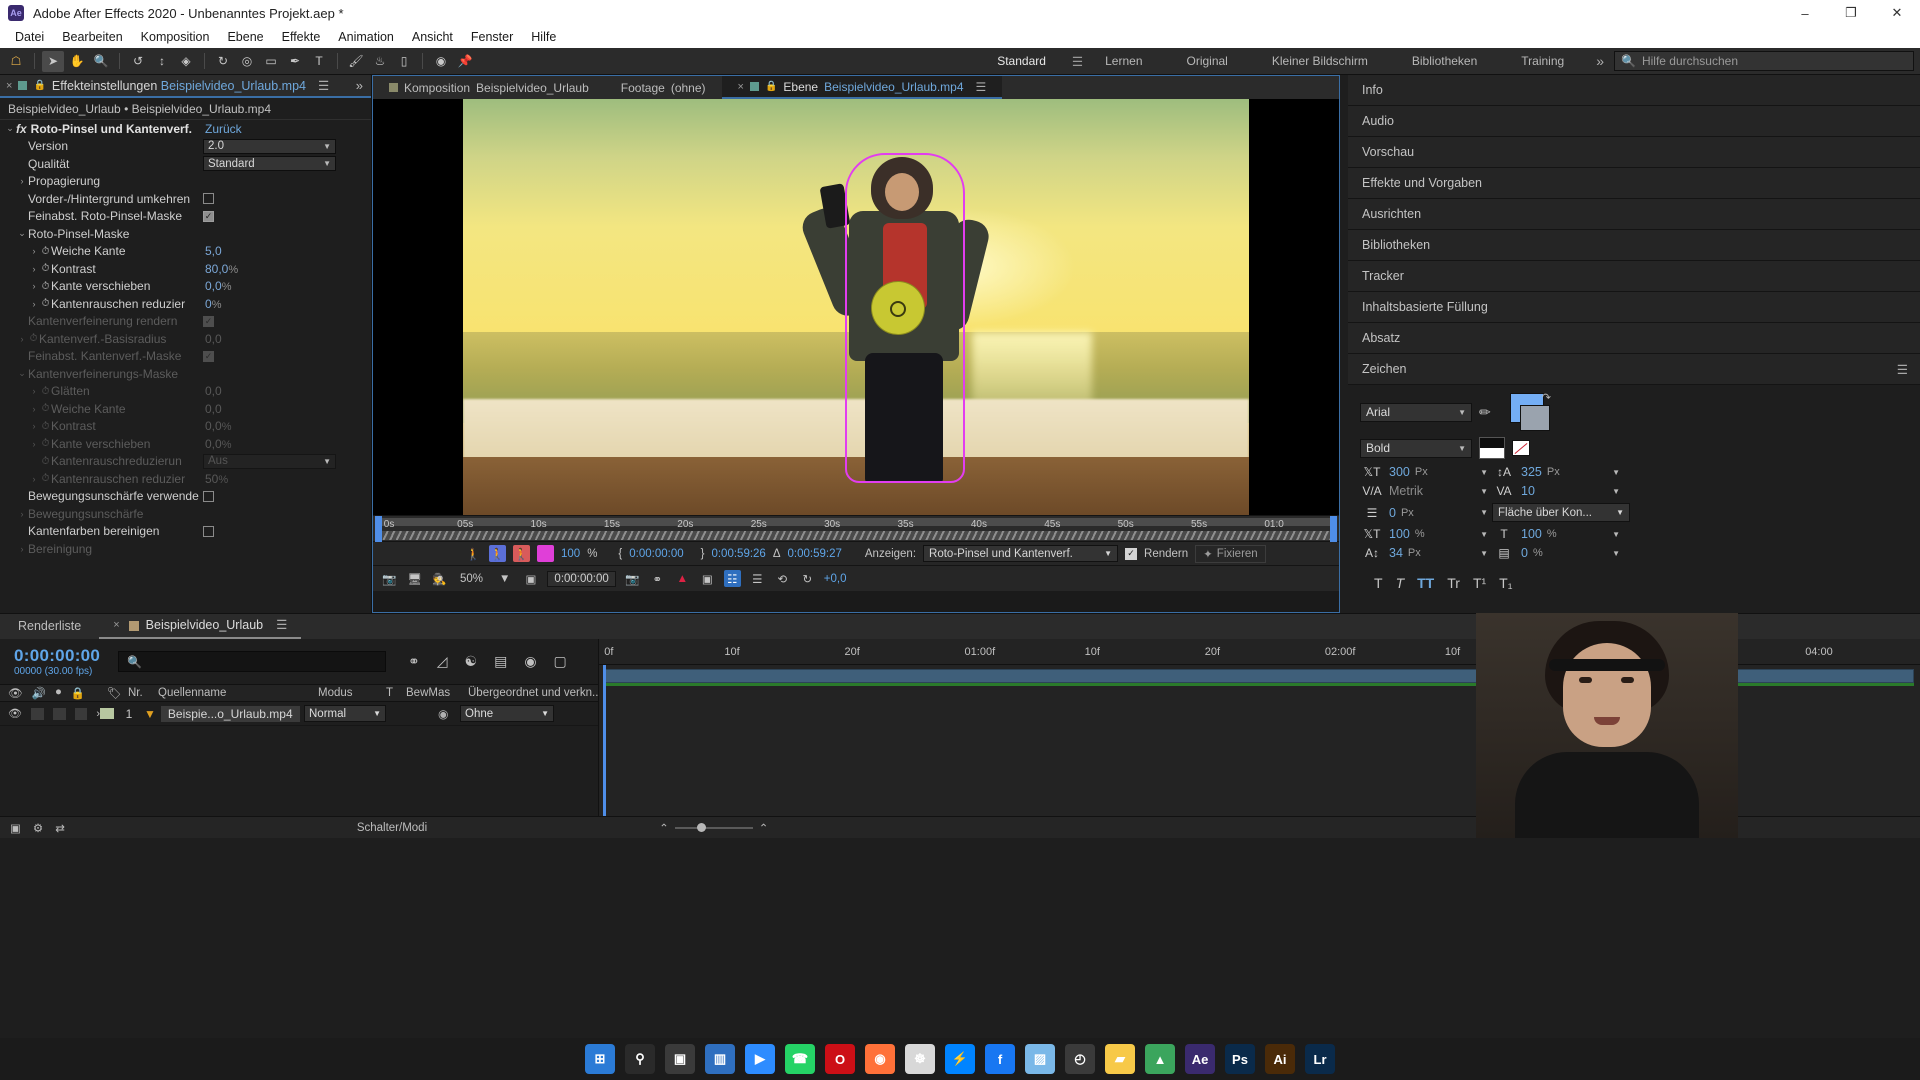 This screenshot has height=1080, width=1920. Describe the element at coordinates (432, 37) in the screenshot. I see `menu-ansicht: Ansicht` at that location.